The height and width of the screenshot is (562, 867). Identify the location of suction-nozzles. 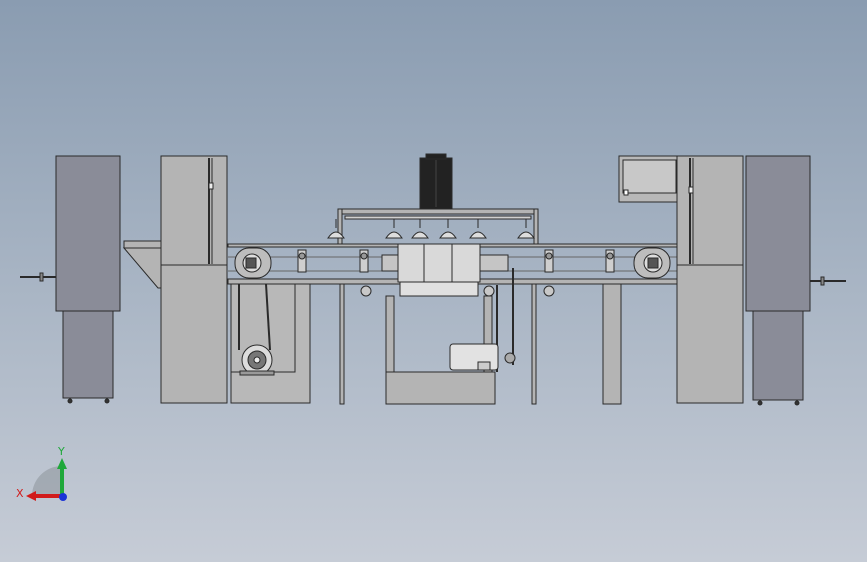
(431, 229).